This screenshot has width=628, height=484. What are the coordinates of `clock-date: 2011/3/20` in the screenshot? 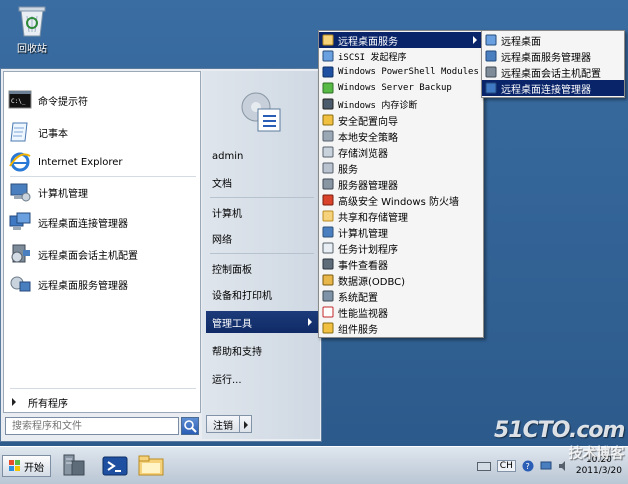 It's located at (598, 471).